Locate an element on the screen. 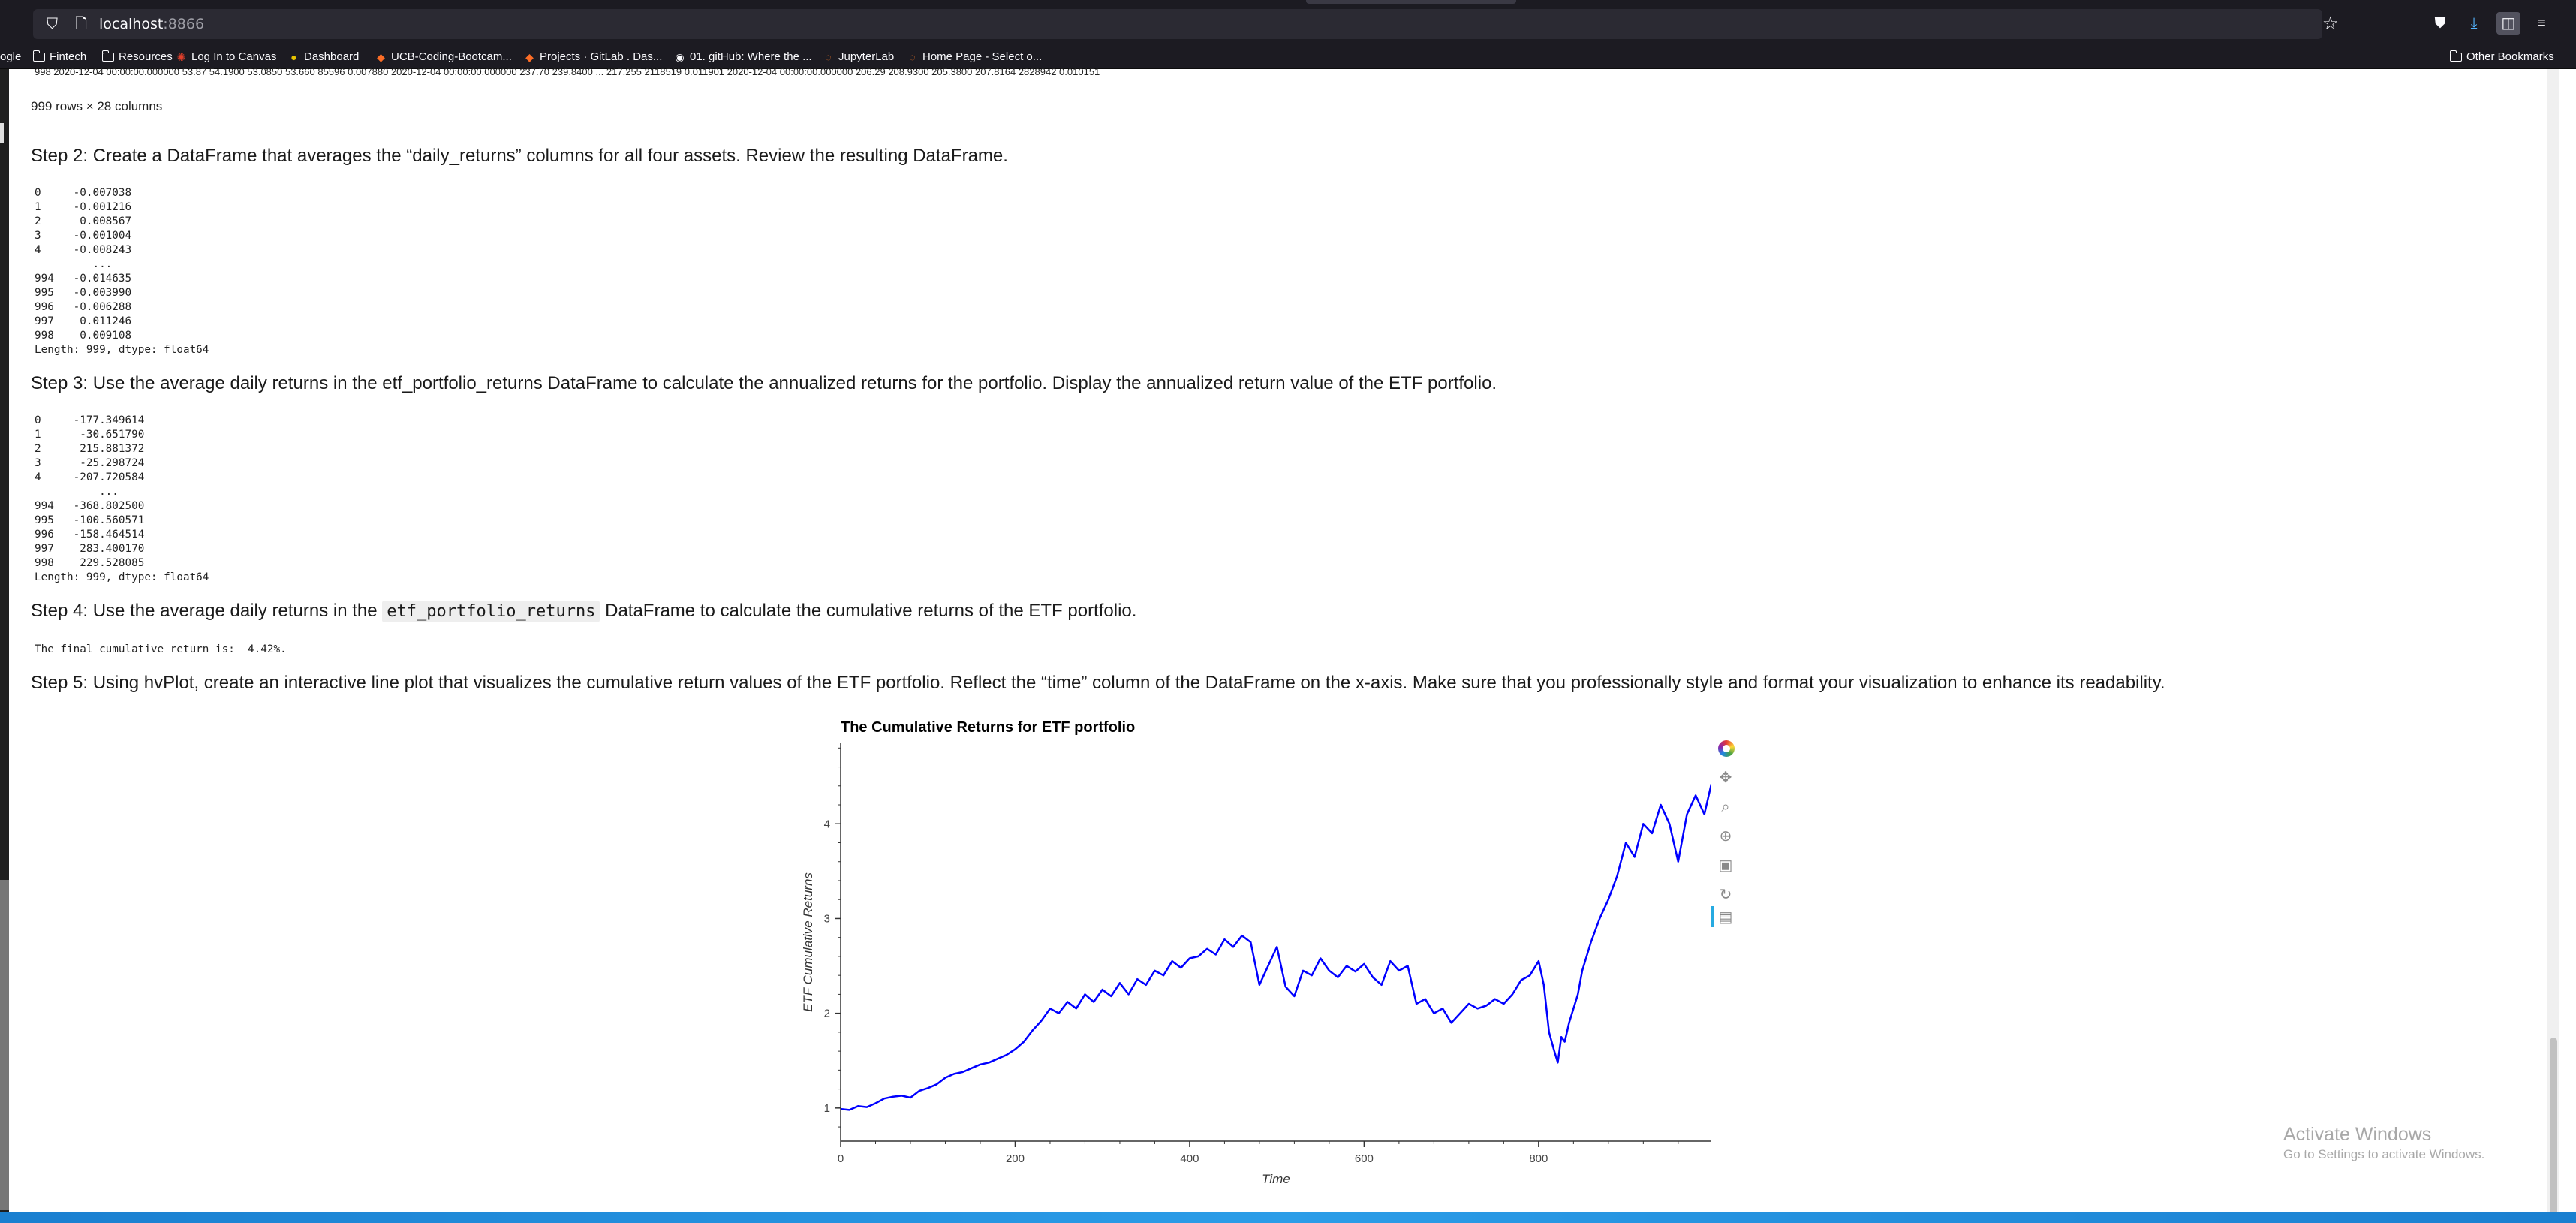  activate-subtitle: Go to Settings to activate Windows. is located at coordinates (2384, 1154).